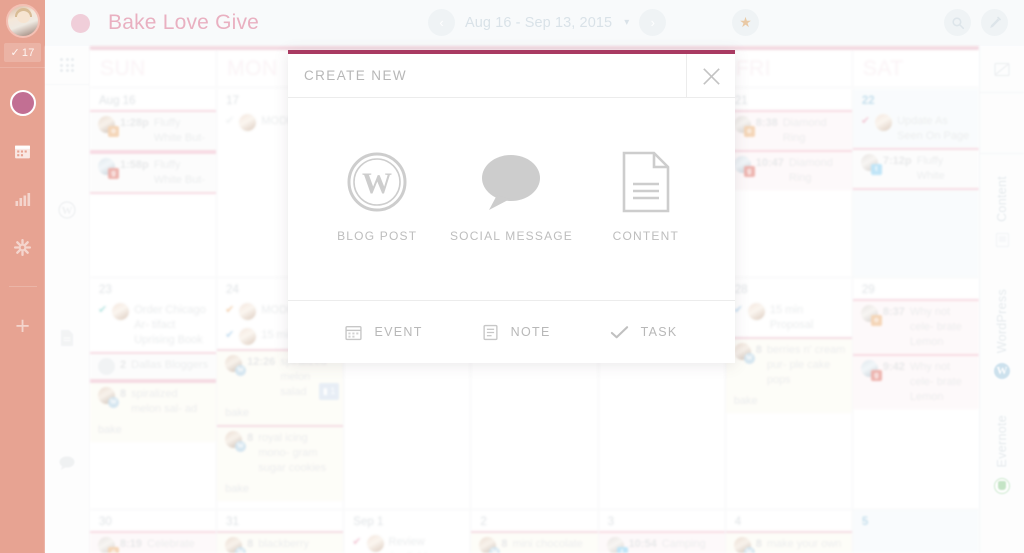 This screenshot has height=553, width=1024. I want to click on create-social-message-option: SOCIAL MESSAGE, so click(511, 199).